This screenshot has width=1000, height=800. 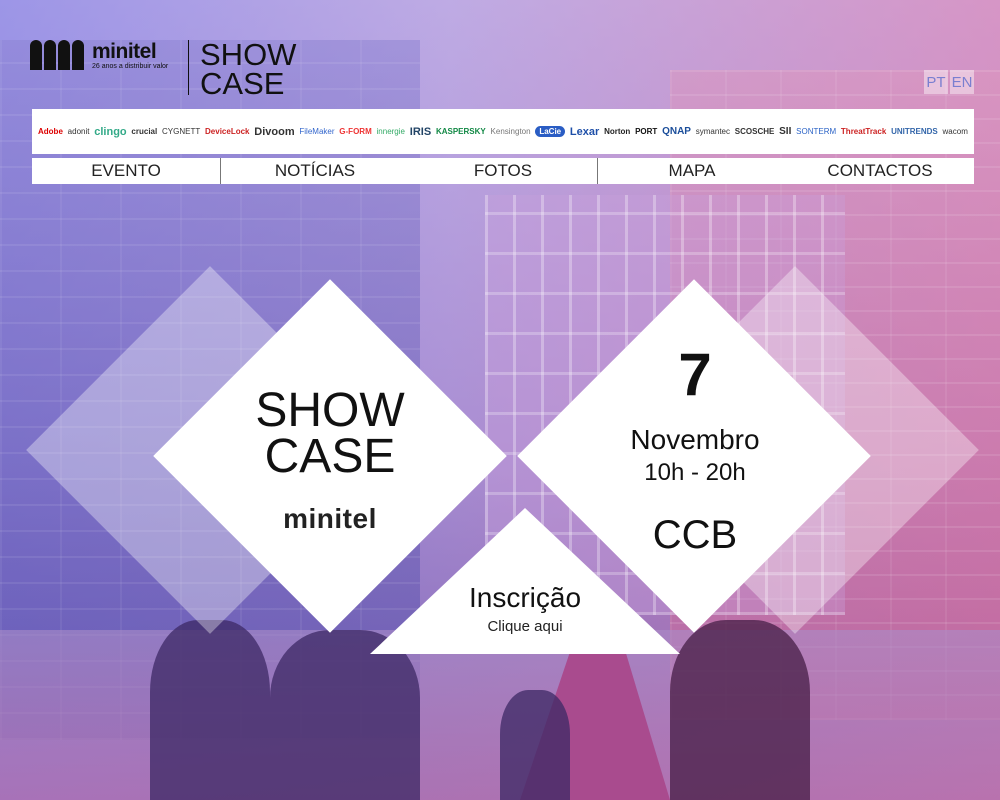 I want to click on nav-item-noticias: NOTÍCIAS, so click(x=315, y=171).